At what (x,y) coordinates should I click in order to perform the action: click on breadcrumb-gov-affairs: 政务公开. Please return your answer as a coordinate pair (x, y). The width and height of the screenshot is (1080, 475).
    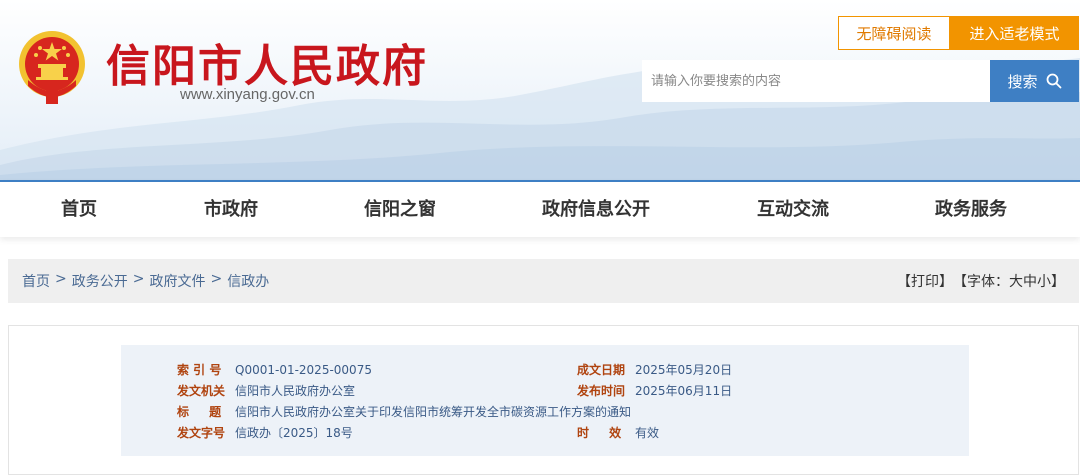
    Looking at the image, I should click on (100, 281).